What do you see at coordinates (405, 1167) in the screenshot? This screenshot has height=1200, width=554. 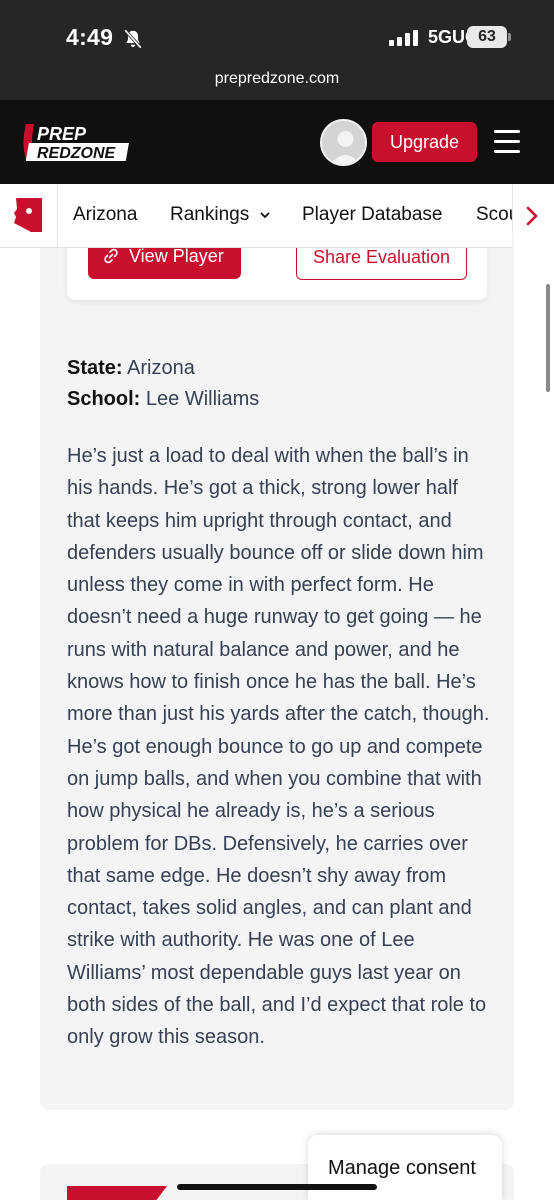 I see `manage-consent-button: Manage consent` at bounding box center [405, 1167].